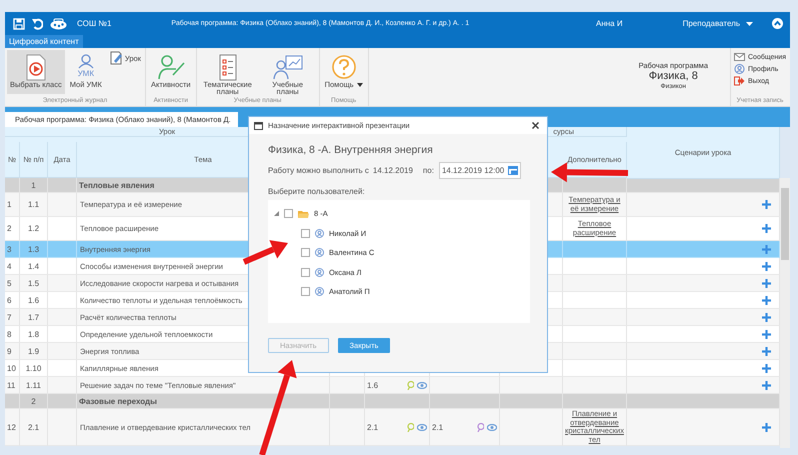 This screenshot has width=798, height=455. I want to click on end-date-label: по:, so click(428, 170).